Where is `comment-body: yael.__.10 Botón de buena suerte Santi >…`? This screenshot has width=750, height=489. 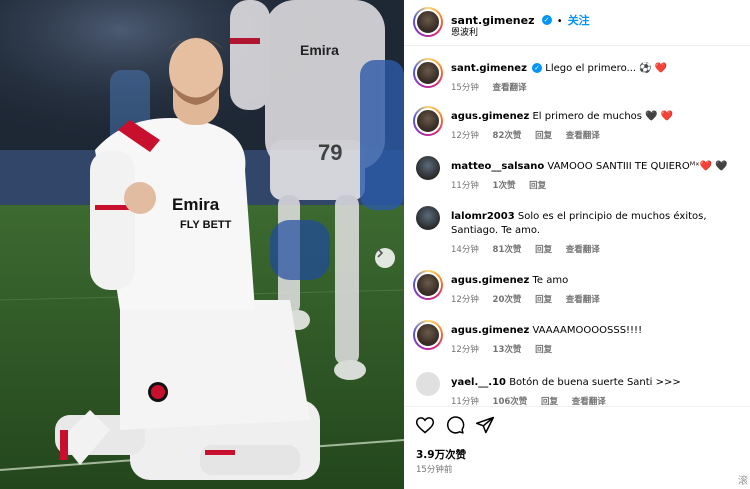
comment-body: yael.__.10 Botón de buena suerte Santi >… is located at coordinates (596, 383).